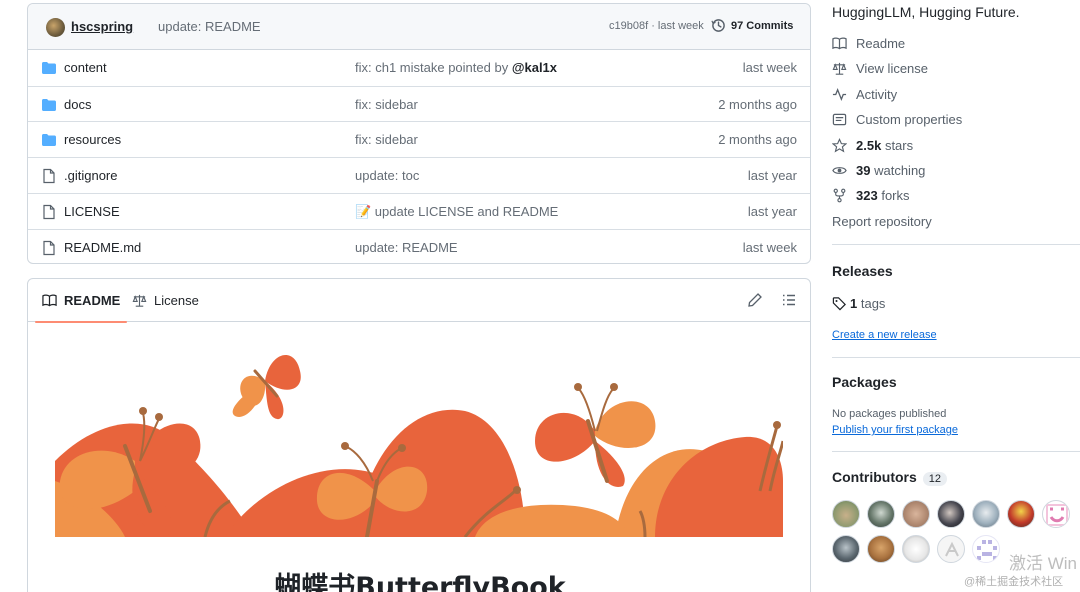  Describe the element at coordinates (92, 300) in the screenshot. I see `tab-readme-label: README` at that location.